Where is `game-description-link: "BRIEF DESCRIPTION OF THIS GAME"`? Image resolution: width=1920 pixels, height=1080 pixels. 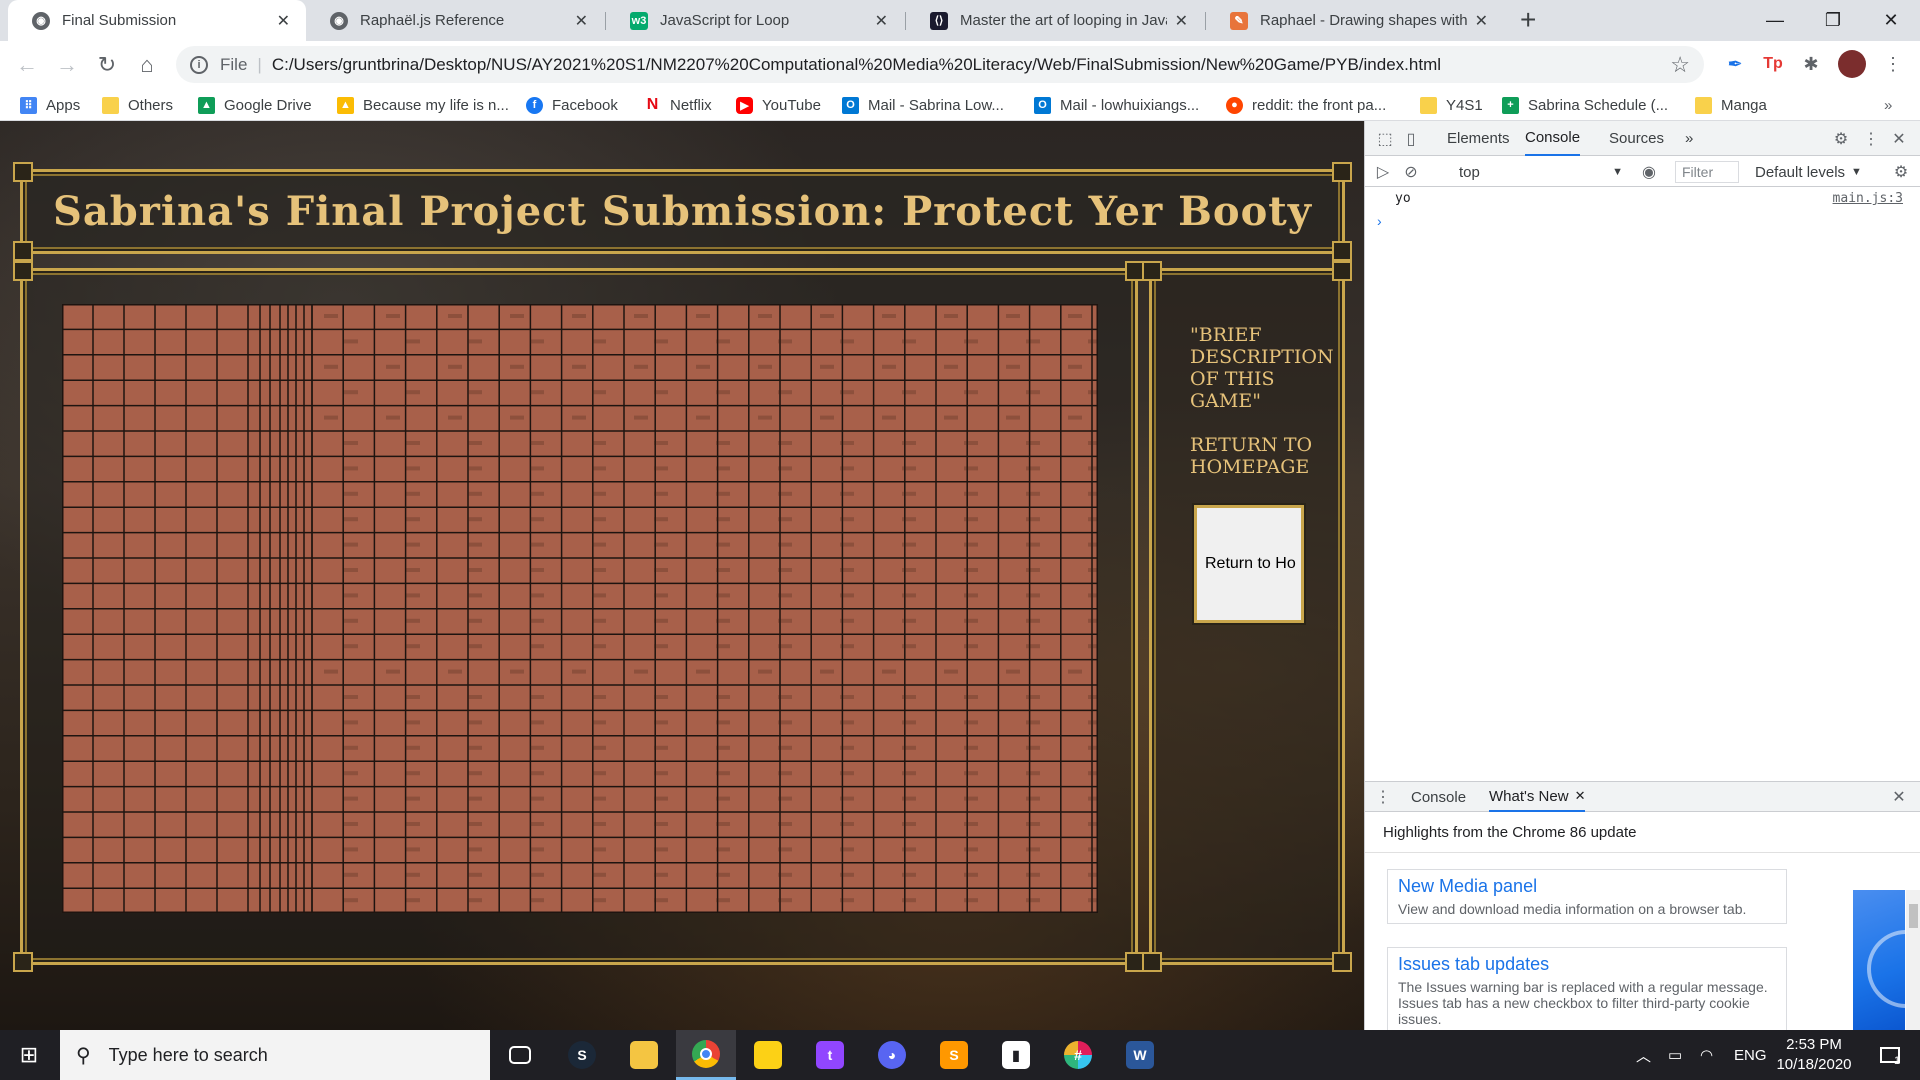
game-description-link: "BRIEF DESCRIPTION OF THIS GAME" is located at coordinates (1265, 368).